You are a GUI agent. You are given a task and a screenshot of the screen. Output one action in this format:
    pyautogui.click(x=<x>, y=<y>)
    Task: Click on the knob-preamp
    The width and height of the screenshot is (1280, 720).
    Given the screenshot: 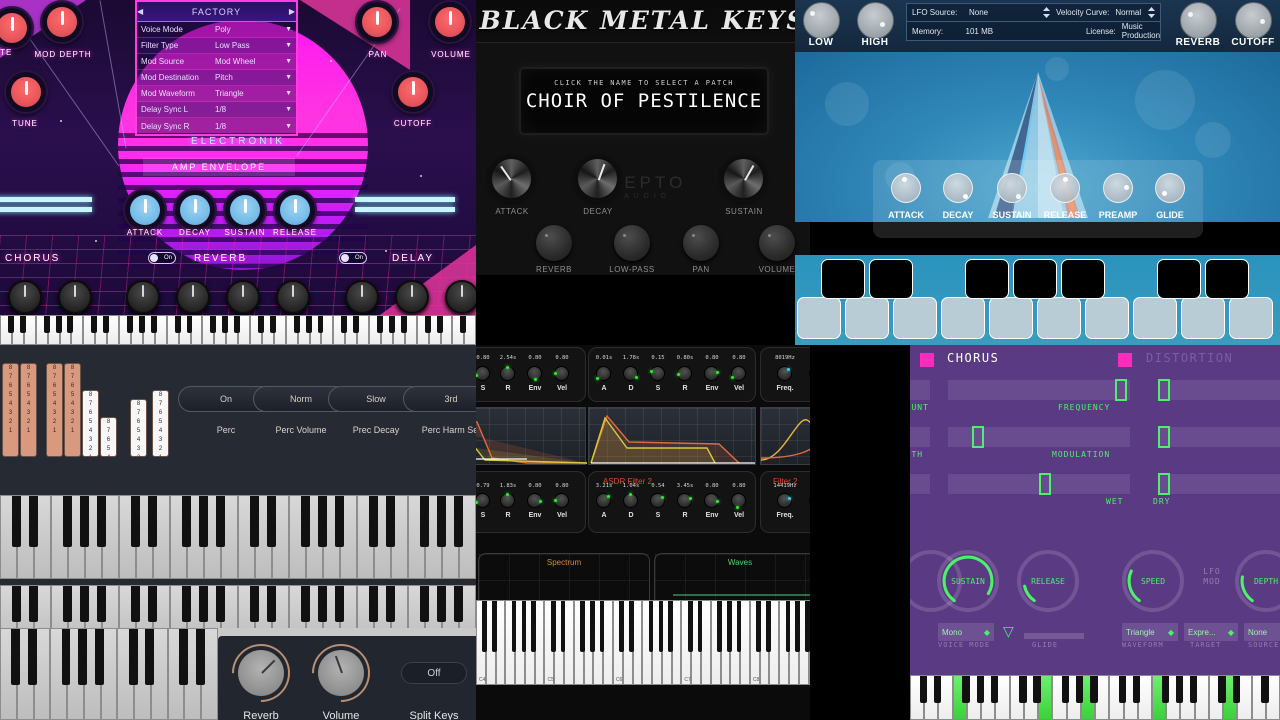 What is the action you would take?
    pyautogui.click(x=1118, y=188)
    